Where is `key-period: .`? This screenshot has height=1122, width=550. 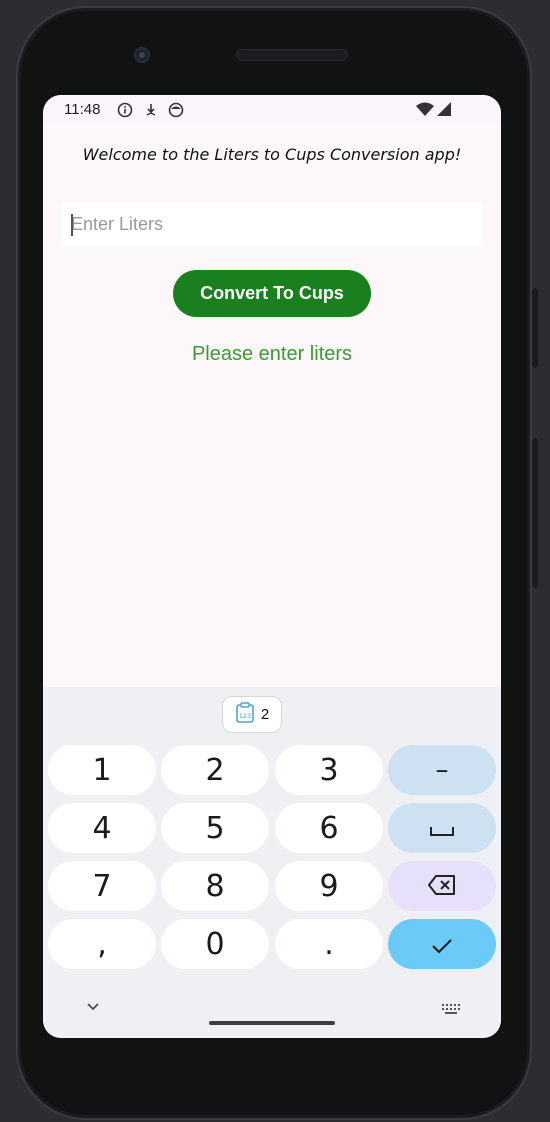 key-period: . is located at coordinates (329, 944).